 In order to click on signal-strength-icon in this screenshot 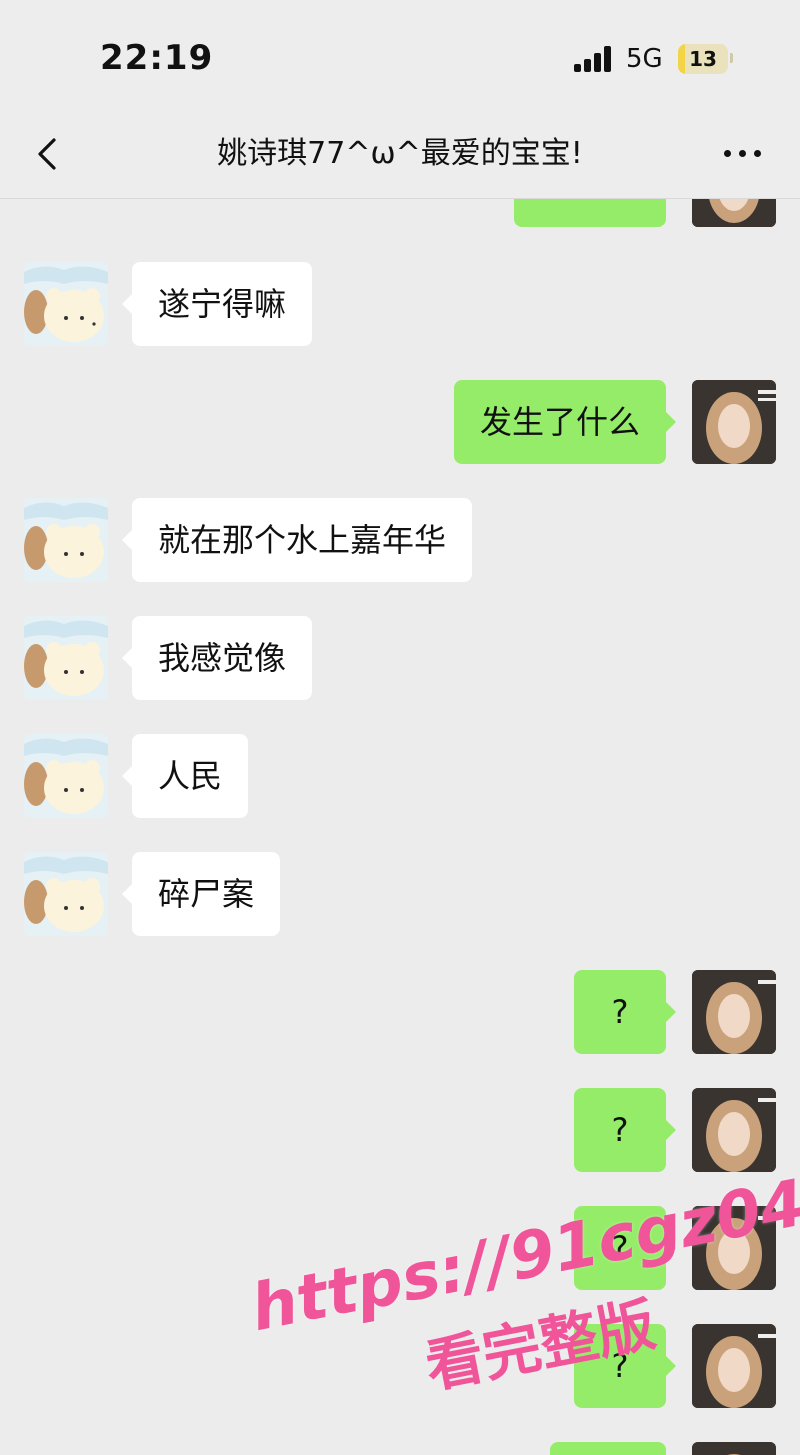, I will do `click(594, 59)`.